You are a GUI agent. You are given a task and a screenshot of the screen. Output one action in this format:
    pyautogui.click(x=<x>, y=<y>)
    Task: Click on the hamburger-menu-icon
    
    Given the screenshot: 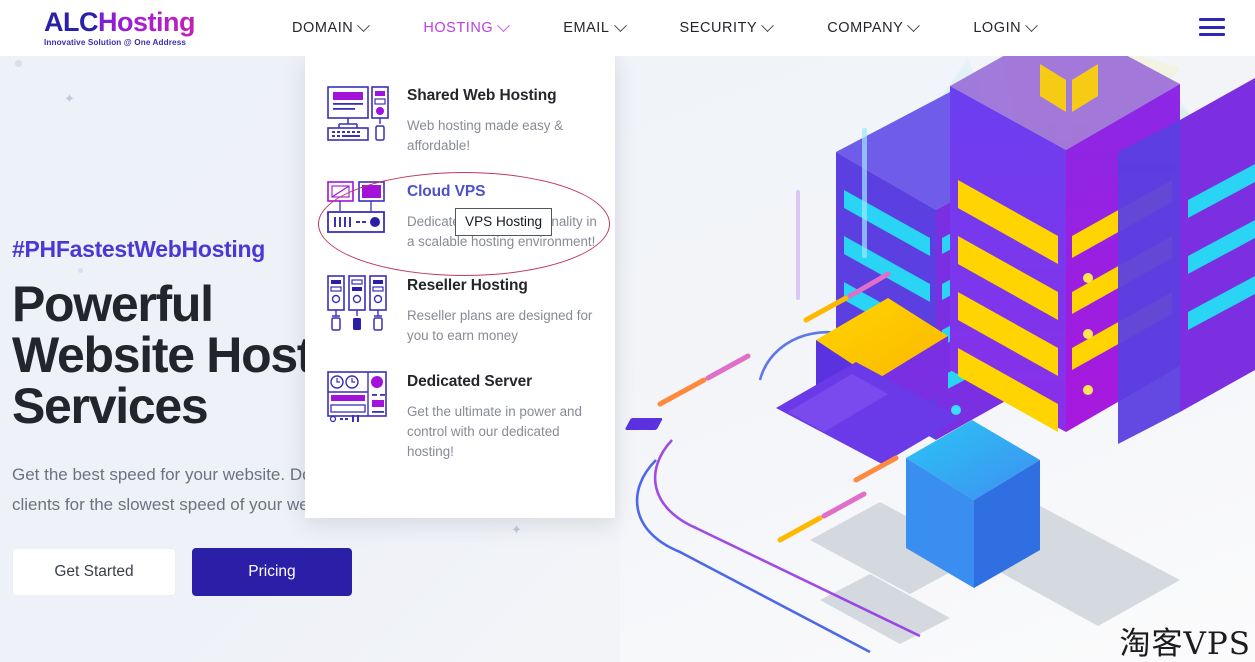 What is the action you would take?
    pyautogui.click(x=1212, y=27)
    